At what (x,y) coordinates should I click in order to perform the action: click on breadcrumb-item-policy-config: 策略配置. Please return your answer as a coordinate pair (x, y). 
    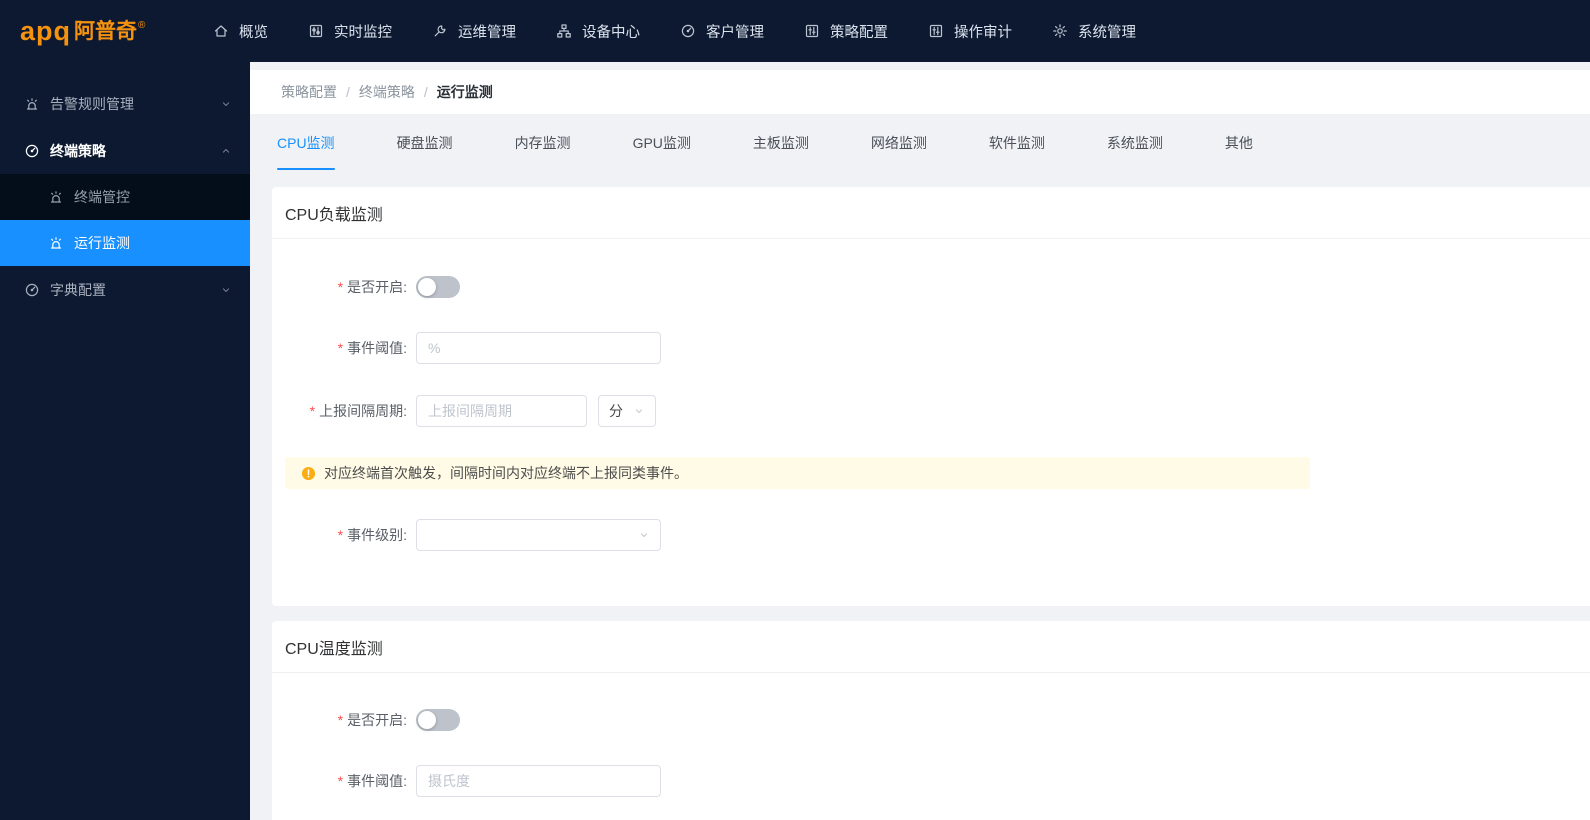
    Looking at the image, I should click on (309, 92).